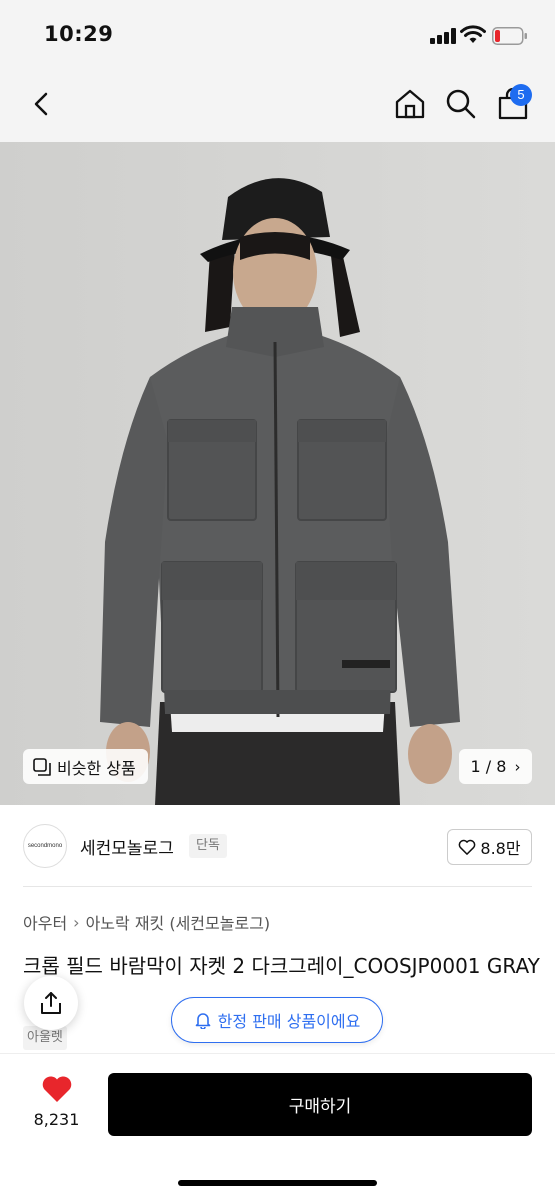 This screenshot has height=1200, width=555. Describe the element at coordinates (45, 922) in the screenshot. I see `breadcrumb-category: 아우터` at that location.